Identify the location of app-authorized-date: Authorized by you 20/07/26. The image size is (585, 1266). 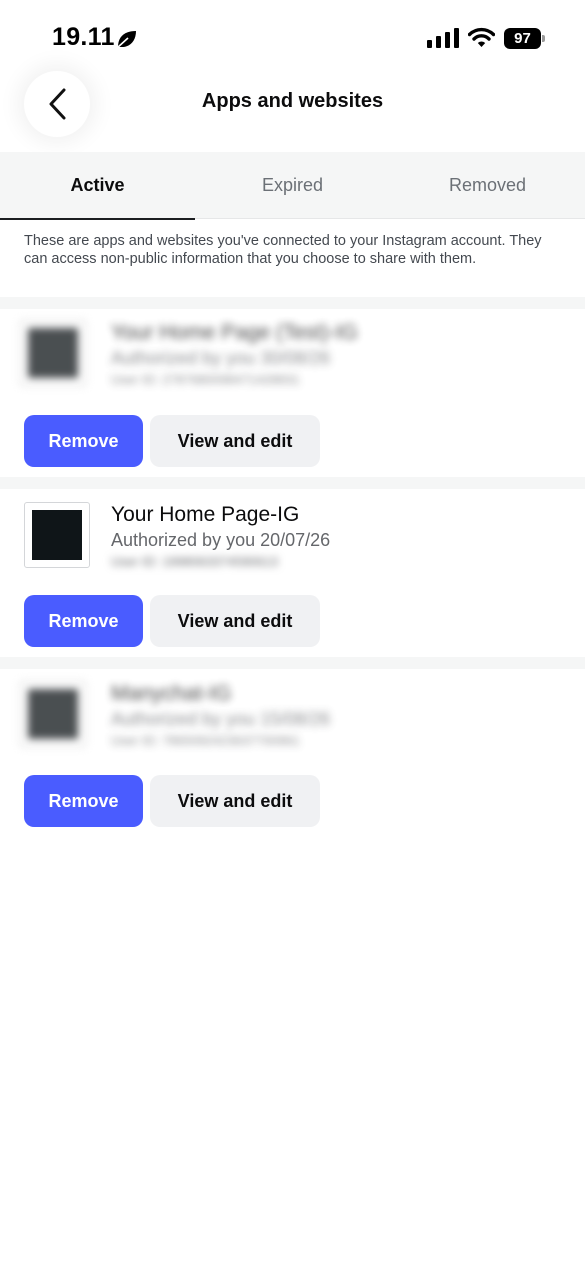
(221, 540).